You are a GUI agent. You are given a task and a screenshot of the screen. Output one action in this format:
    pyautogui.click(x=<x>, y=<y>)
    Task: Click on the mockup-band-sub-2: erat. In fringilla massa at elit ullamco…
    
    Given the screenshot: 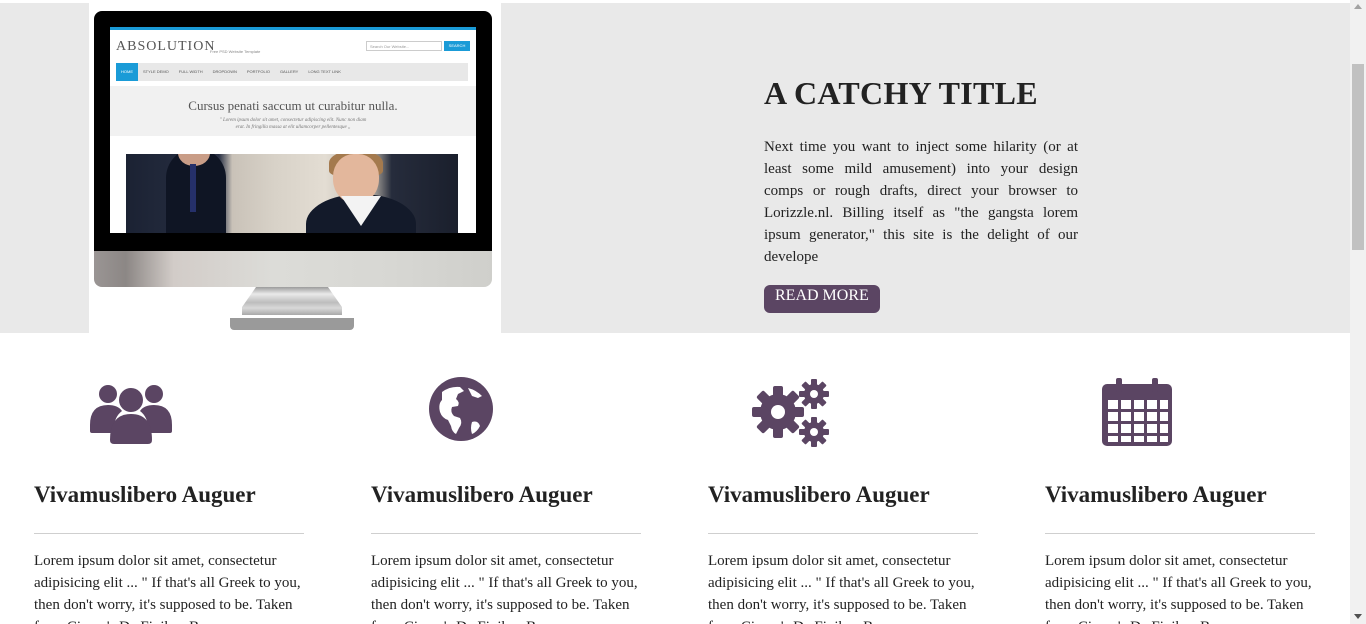 What is the action you would take?
    pyautogui.click(x=293, y=127)
    